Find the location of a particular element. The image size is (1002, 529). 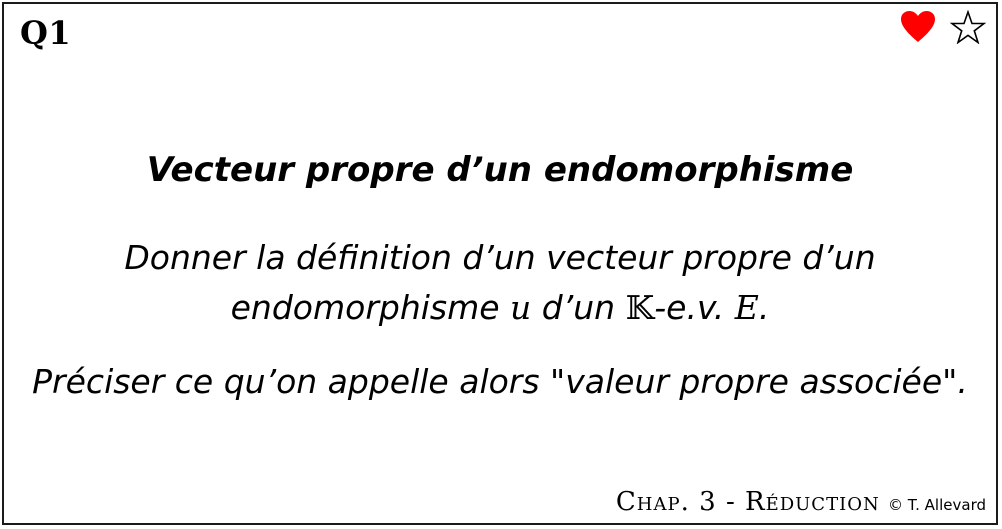

math-var-u: u is located at coordinates (521, 307).